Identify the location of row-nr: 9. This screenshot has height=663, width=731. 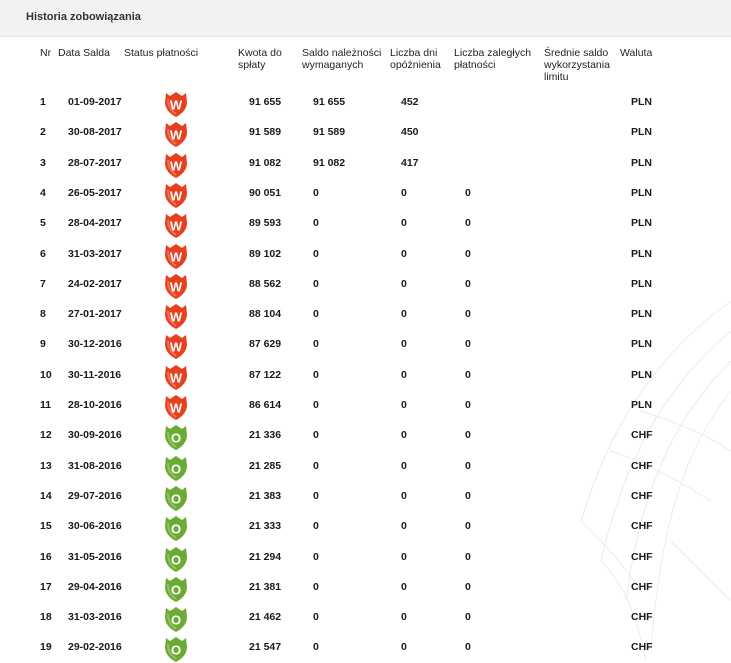
(43, 344).